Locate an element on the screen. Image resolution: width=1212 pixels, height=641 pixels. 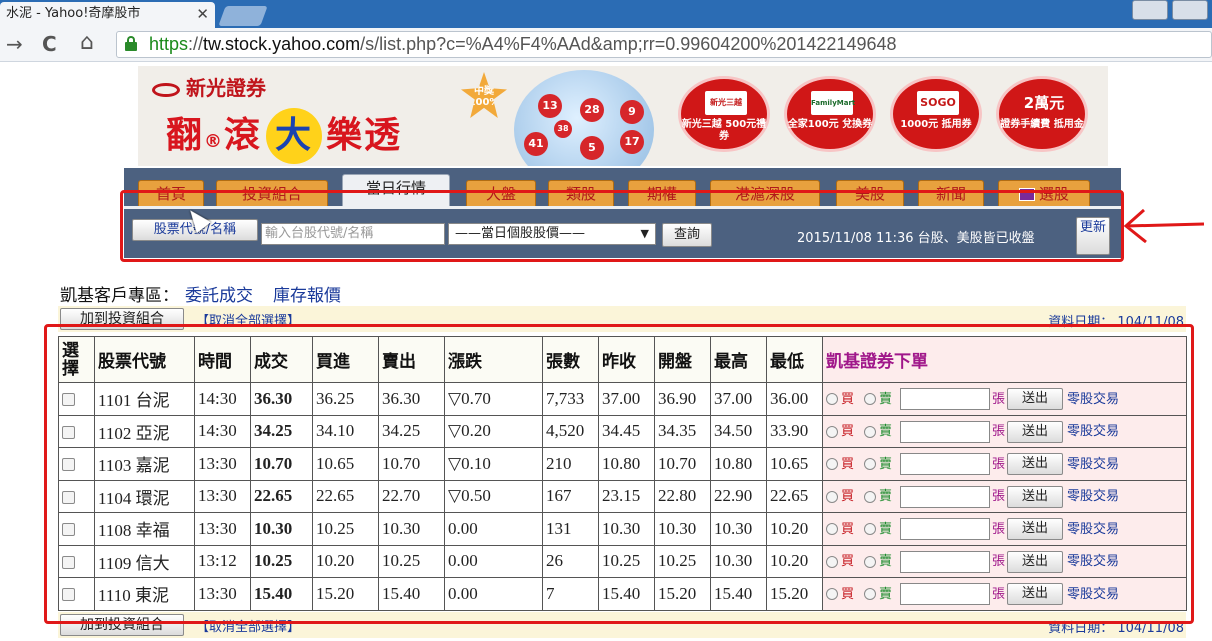
lotto-globe: 13 28 9 38 41 5 17 is located at coordinates (584, 118).